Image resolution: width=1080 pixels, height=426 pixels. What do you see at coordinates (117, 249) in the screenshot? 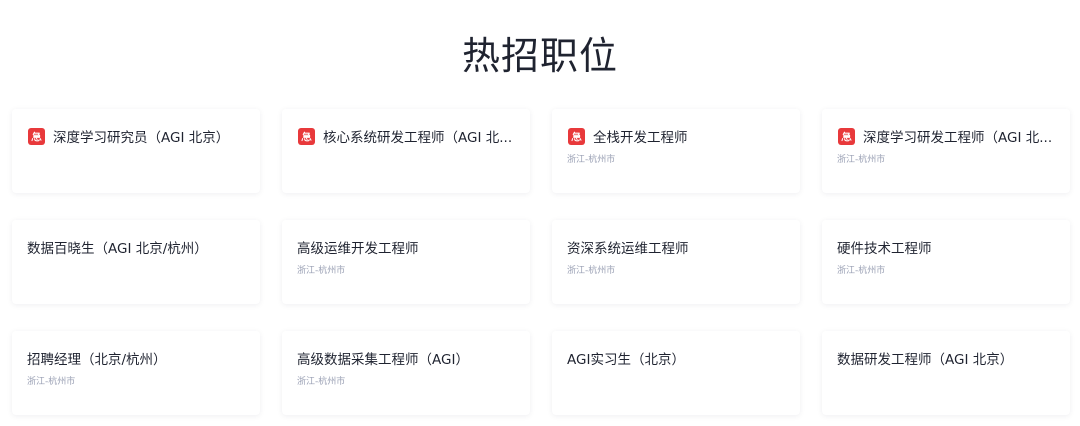
I see `job-title: 数据百晓生（AGI 北京/杭州）` at bounding box center [117, 249].